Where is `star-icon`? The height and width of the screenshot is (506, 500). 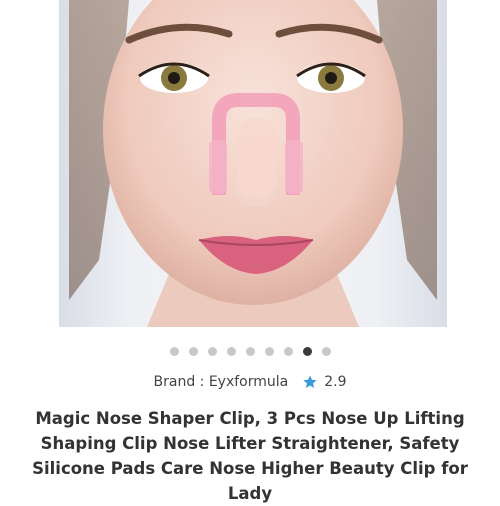 star-icon is located at coordinates (310, 381).